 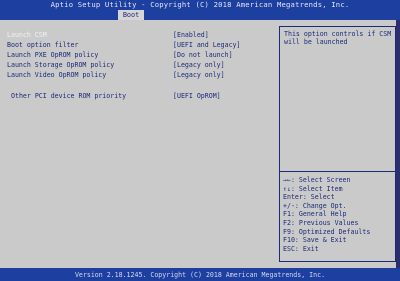 I want to click on key-exit: ESC: Exit, so click(x=301, y=248).